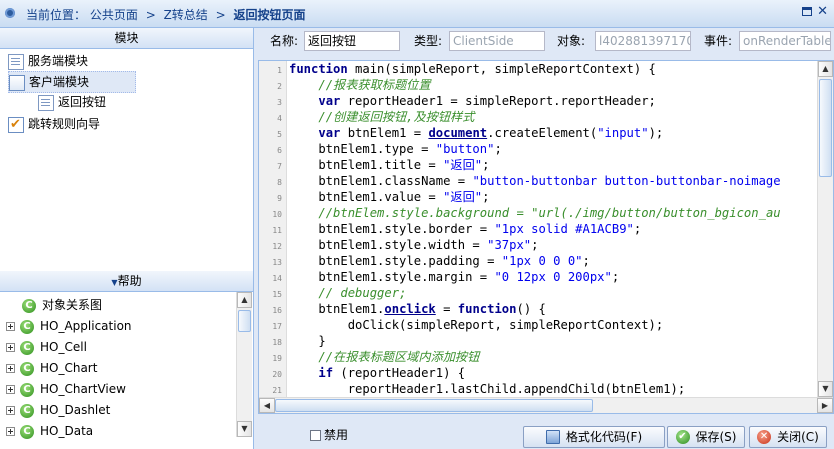 The height and width of the screenshot is (449, 834). I want to click on help-item-label: HO_Dashlet, so click(75, 410).